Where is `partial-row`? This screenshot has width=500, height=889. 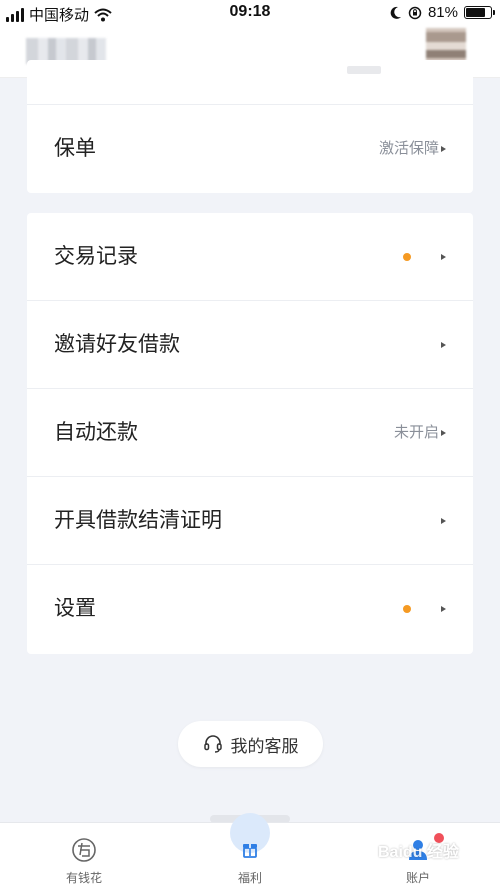 partial-row is located at coordinates (250, 82).